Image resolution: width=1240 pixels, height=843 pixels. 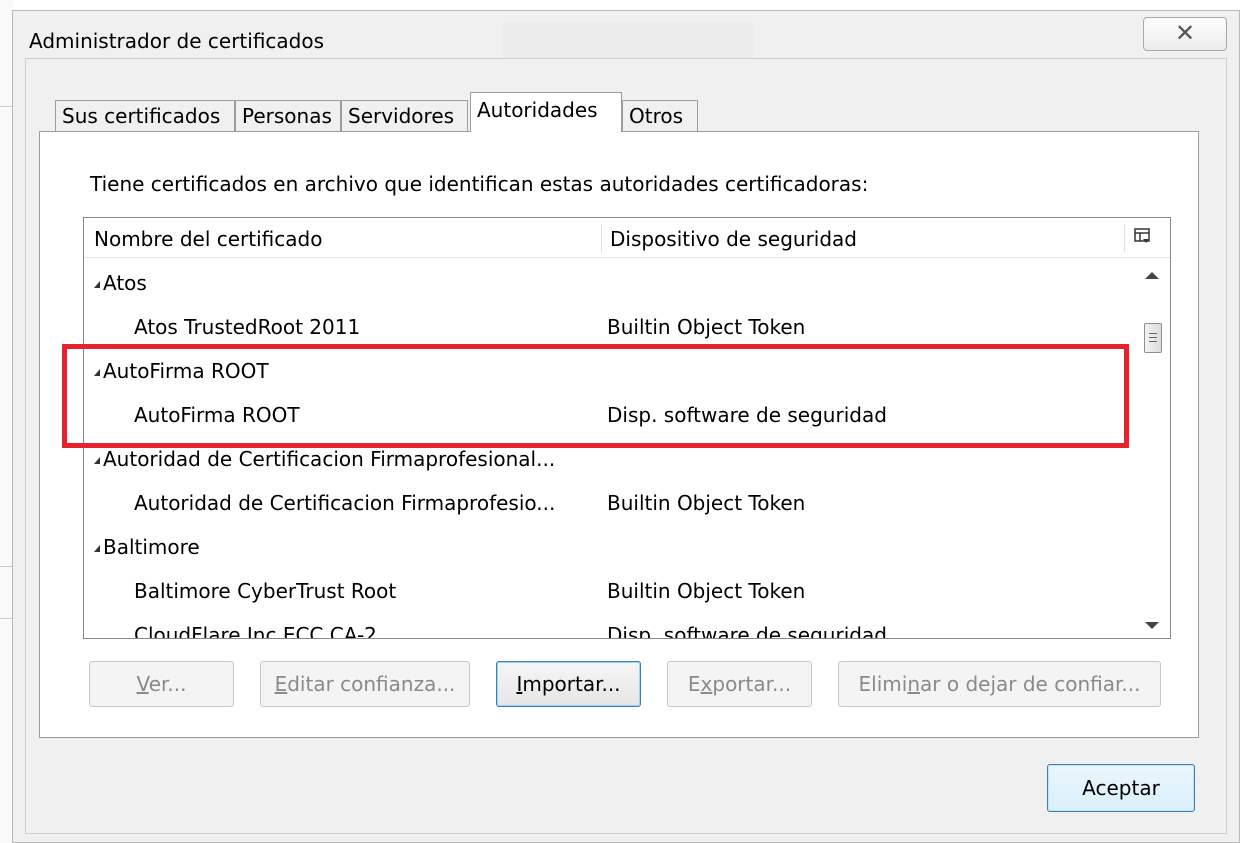 What do you see at coordinates (208, 239) in the screenshot?
I see `column-header-name: Nombre del certificado` at bounding box center [208, 239].